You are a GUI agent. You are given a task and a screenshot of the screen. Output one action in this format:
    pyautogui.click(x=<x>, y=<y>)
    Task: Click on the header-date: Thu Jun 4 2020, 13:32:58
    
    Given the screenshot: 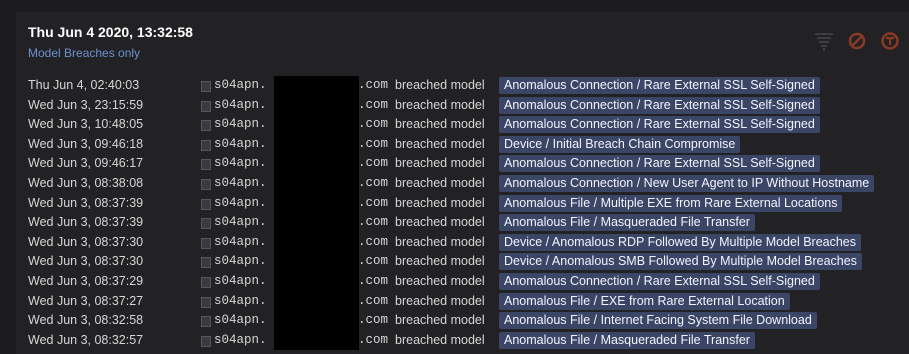 What is the action you would take?
    pyautogui.click(x=110, y=32)
    